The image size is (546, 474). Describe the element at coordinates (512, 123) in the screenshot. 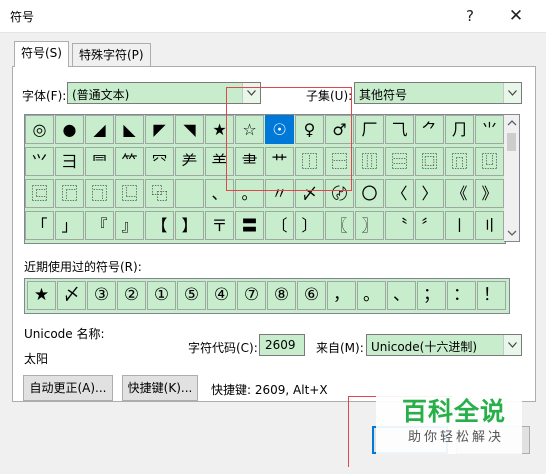

I see `scroll-up-icon` at that location.